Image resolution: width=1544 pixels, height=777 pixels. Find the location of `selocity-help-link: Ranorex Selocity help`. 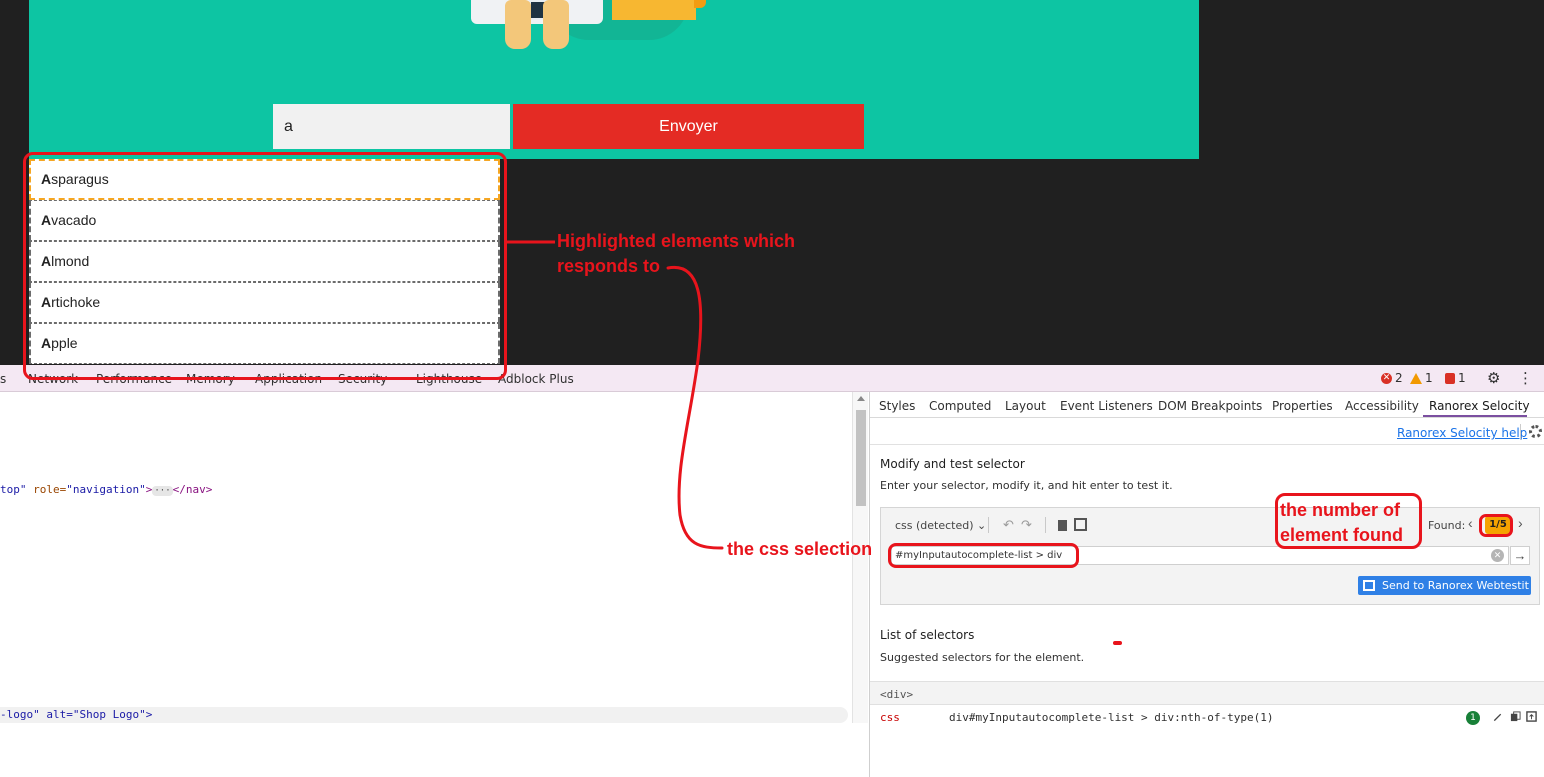

selocity-help-link: Ranorex Selocity help is located at coordinates (1462, 433).